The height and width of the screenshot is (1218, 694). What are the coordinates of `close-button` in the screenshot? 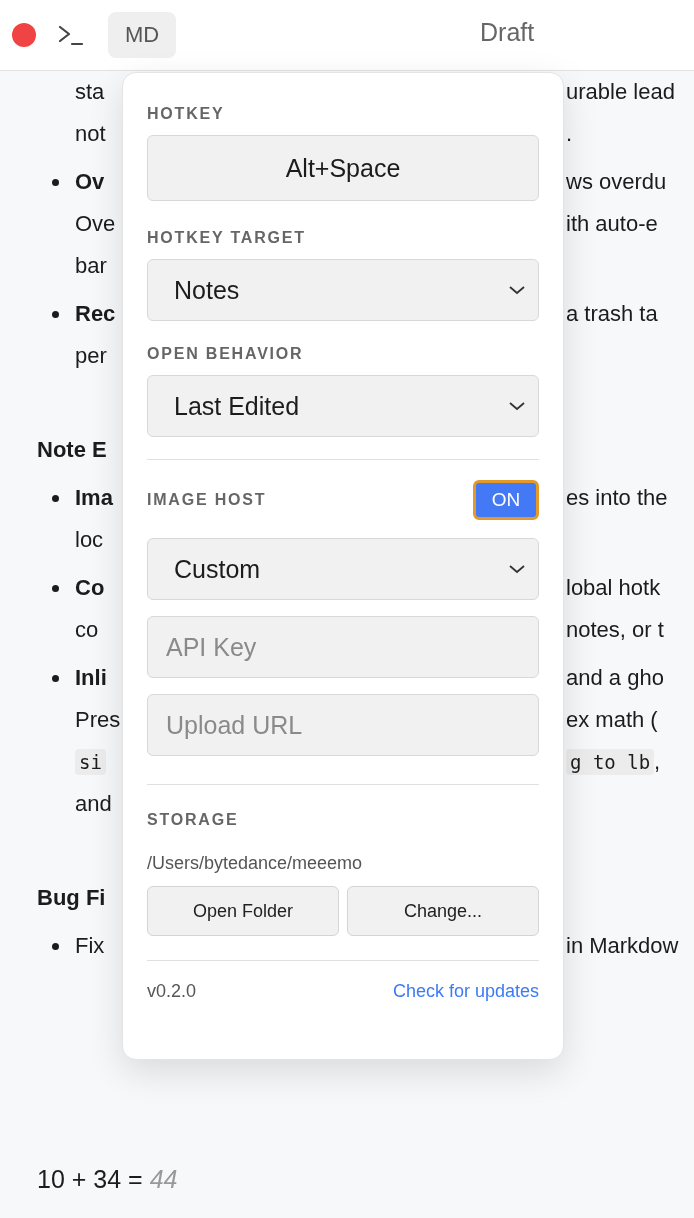 It's located at (24, 35).